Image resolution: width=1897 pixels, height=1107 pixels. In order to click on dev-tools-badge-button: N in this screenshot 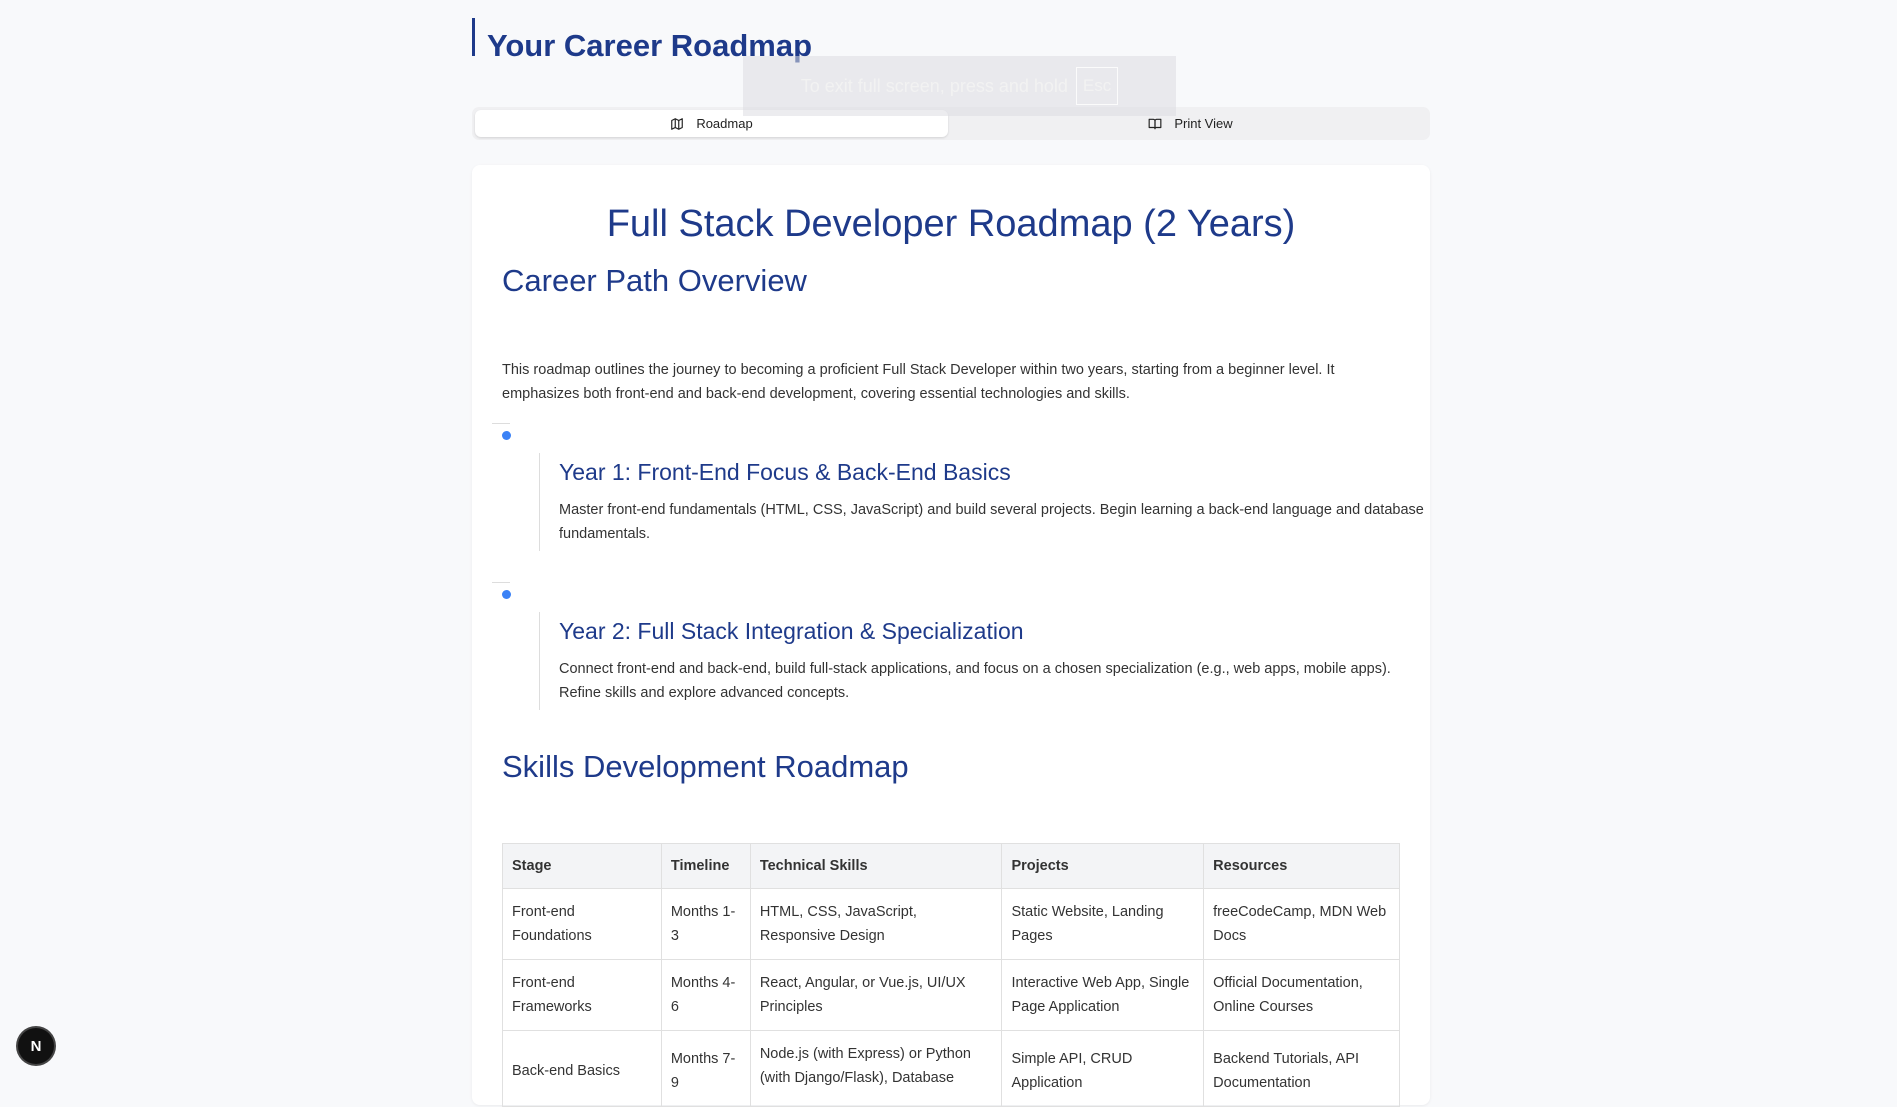, I will do `click(36, 1046)`.